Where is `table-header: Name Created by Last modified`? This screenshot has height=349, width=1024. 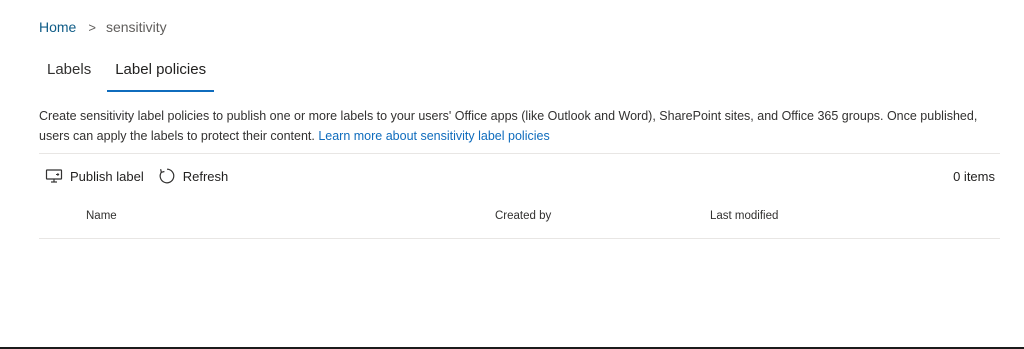
table-header: Name Created by Last modified is located at coordinates (519, 218).